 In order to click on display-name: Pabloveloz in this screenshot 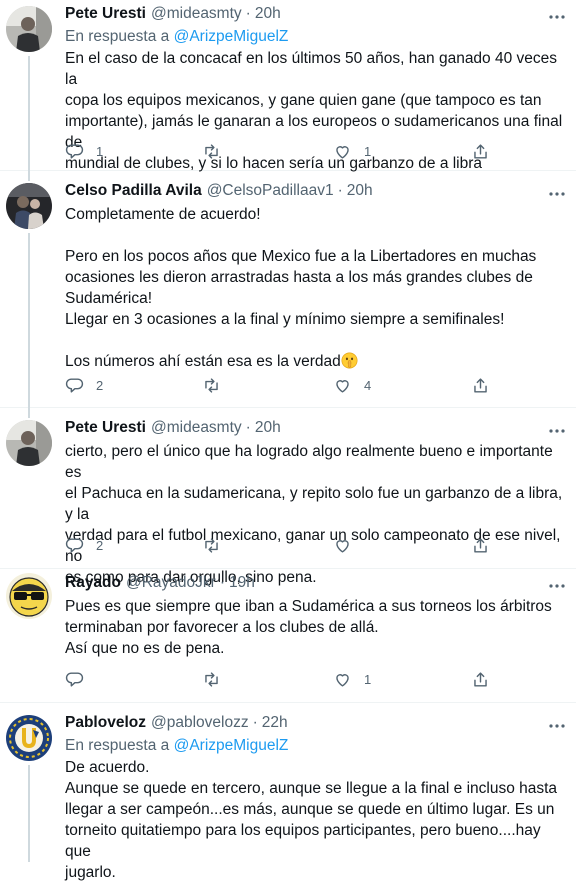, I will do `click(105, 723)`.